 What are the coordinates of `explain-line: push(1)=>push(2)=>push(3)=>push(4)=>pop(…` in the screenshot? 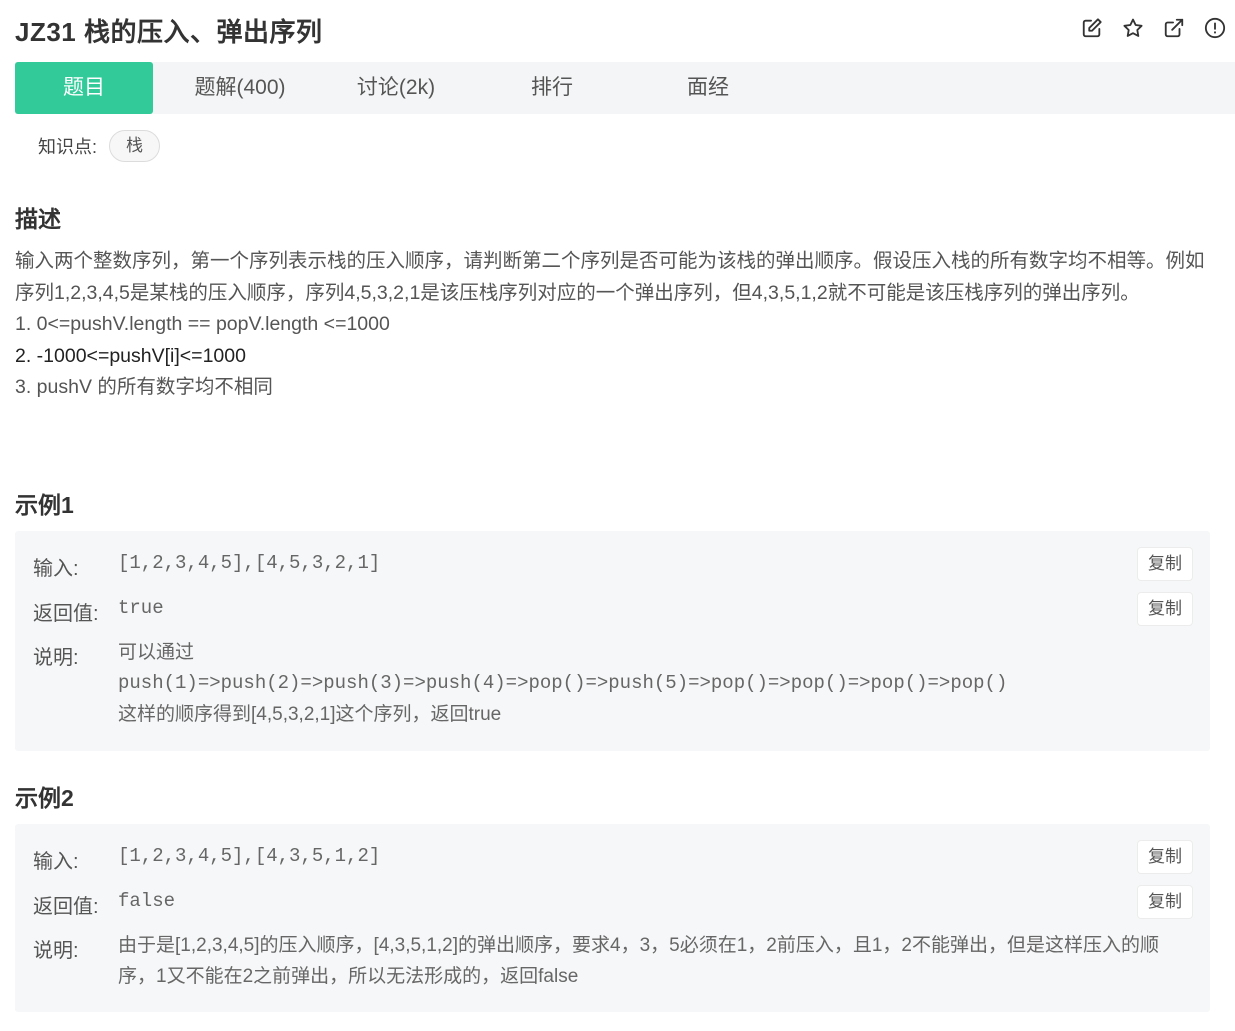 It's located at (563, 683).